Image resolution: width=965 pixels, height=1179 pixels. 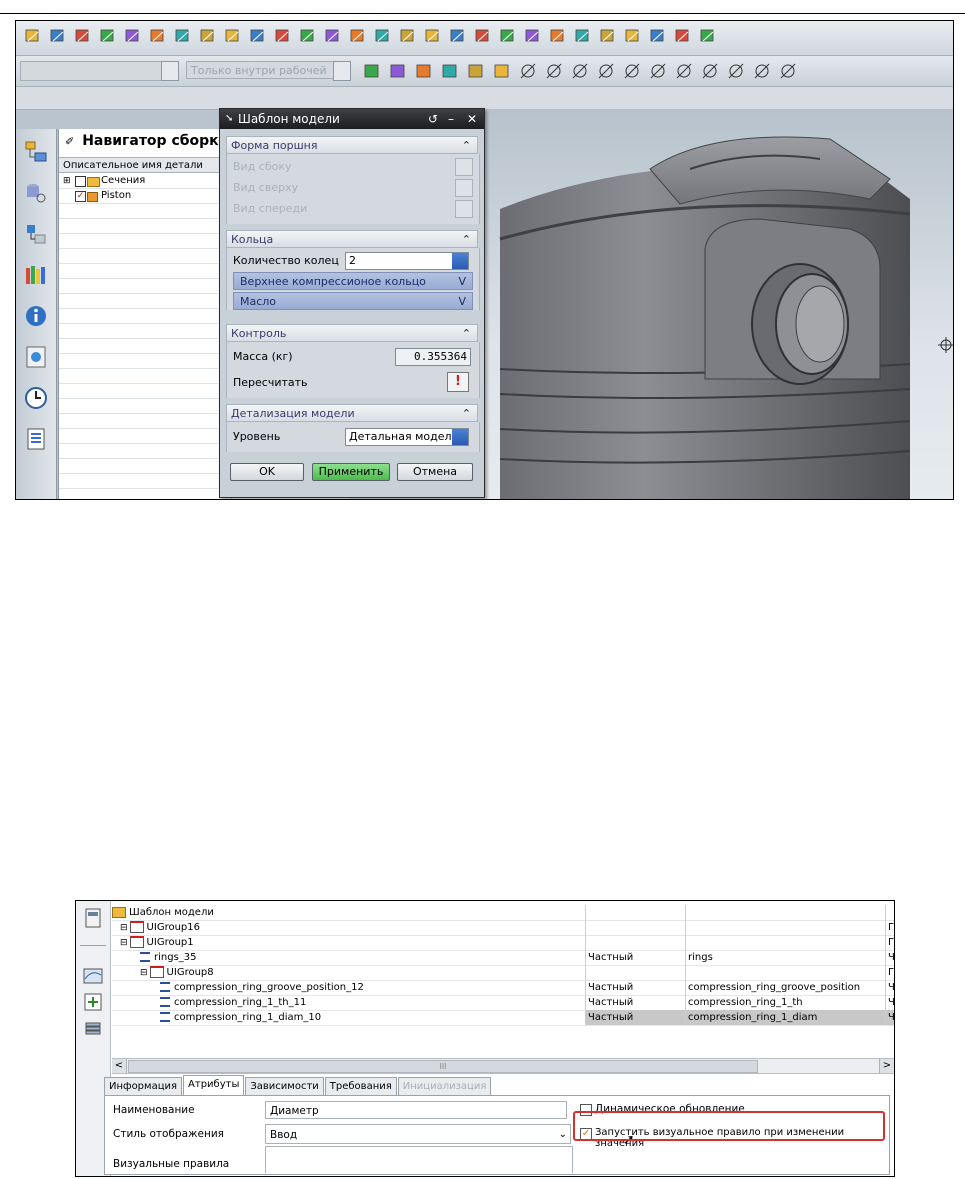 I want to click on point-icon, so click(x=554, y=71).